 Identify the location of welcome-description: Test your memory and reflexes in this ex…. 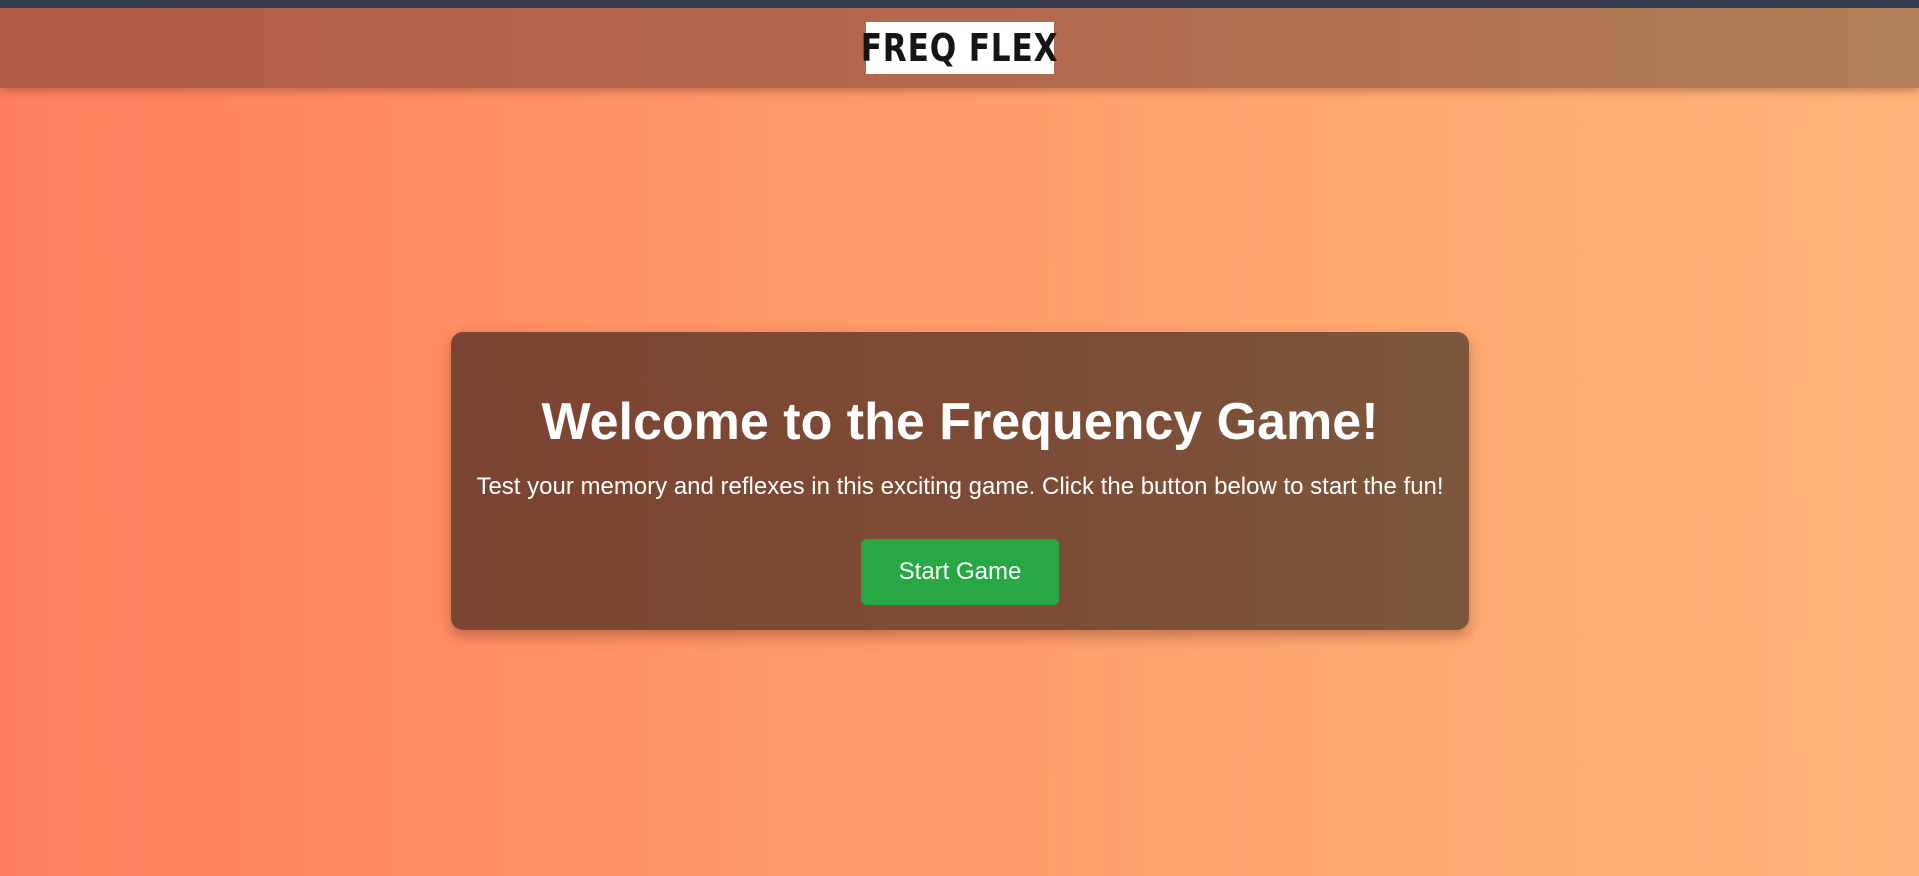
(960, 486).